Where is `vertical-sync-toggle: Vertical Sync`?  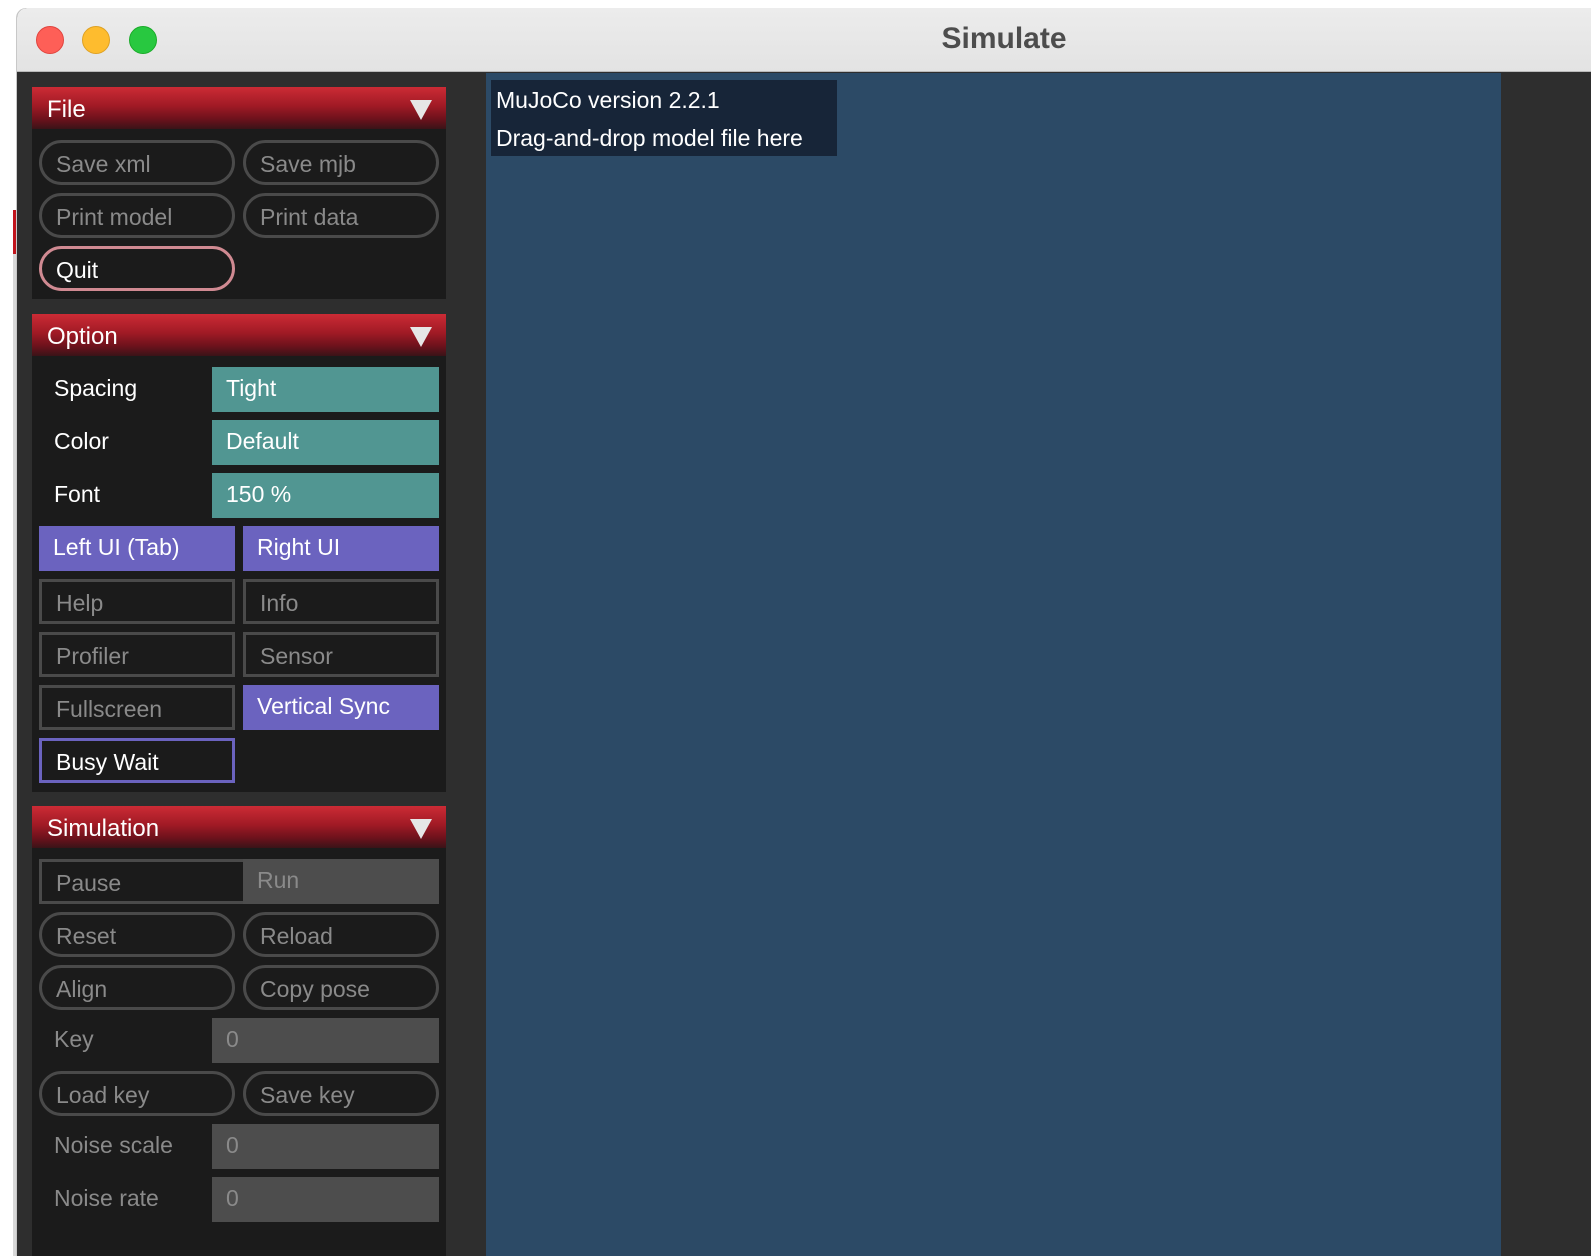
vertical-sync-toggle: Vertical Sync is located at coordinates (341, 707).